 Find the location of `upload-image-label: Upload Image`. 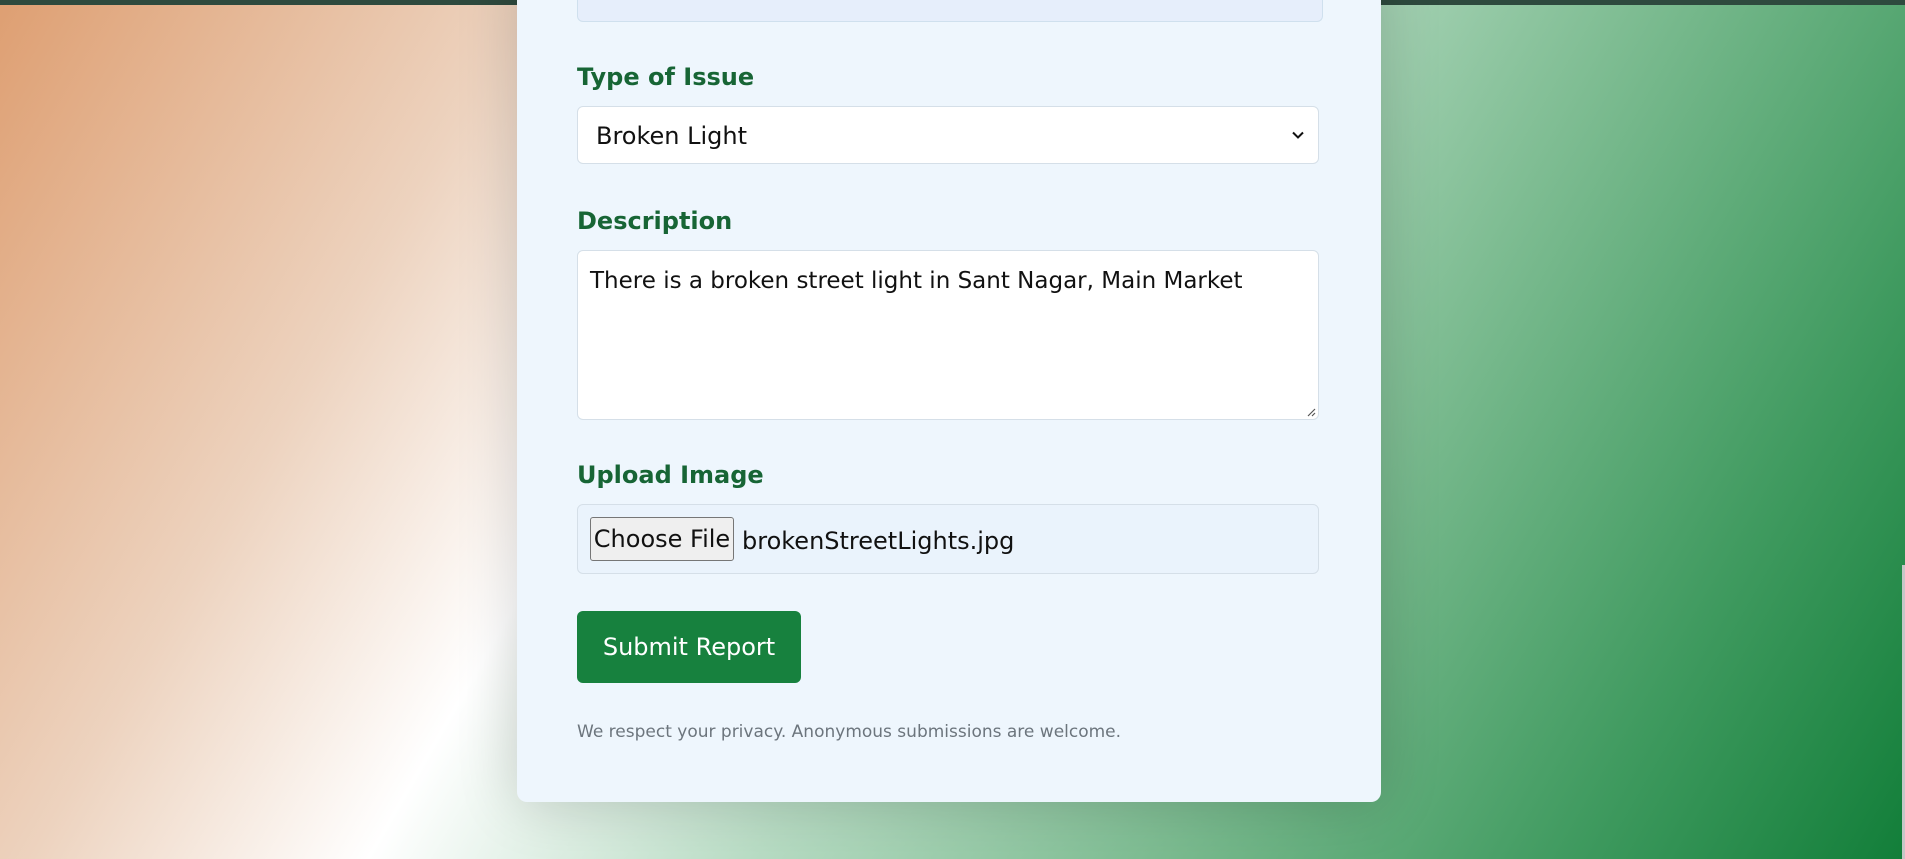

upload-image-label: Upload Image is located at coordinates (670, 475).